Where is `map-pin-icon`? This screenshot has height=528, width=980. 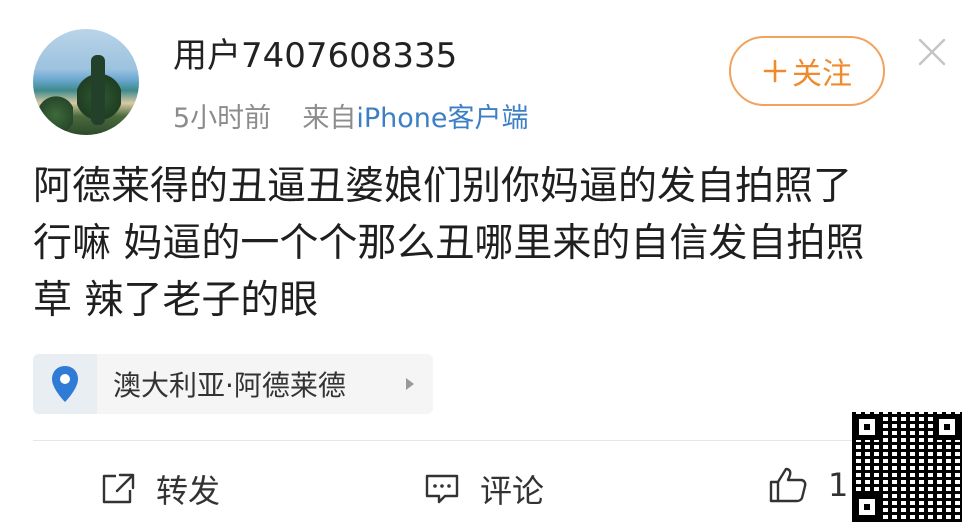
map-pin-icon is located at coordinates (65, 384).